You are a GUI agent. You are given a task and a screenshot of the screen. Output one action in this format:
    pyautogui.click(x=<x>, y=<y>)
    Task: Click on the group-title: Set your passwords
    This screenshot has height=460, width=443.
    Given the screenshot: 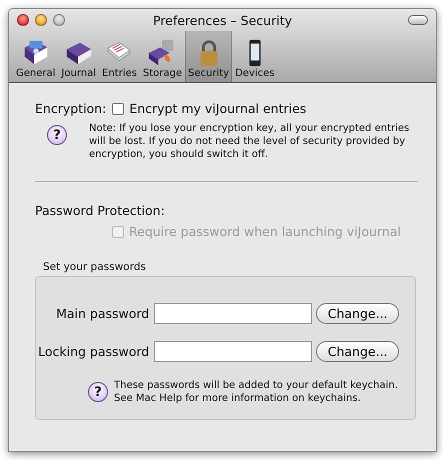 What is the action you would take?
    pyautogui.click(x=95, y=266)
    